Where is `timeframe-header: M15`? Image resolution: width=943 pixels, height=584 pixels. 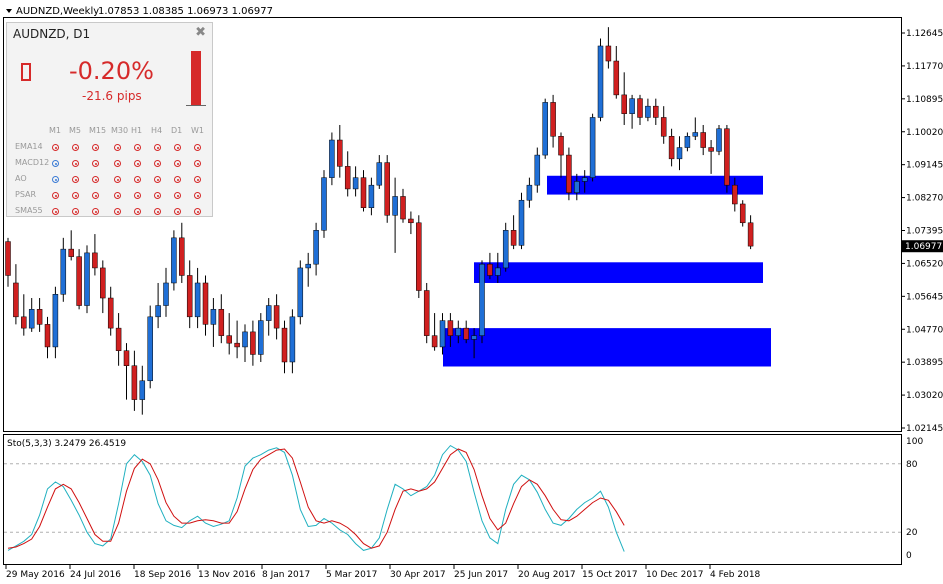
timeframe-header: M15 is located at coordinates (98, 130).